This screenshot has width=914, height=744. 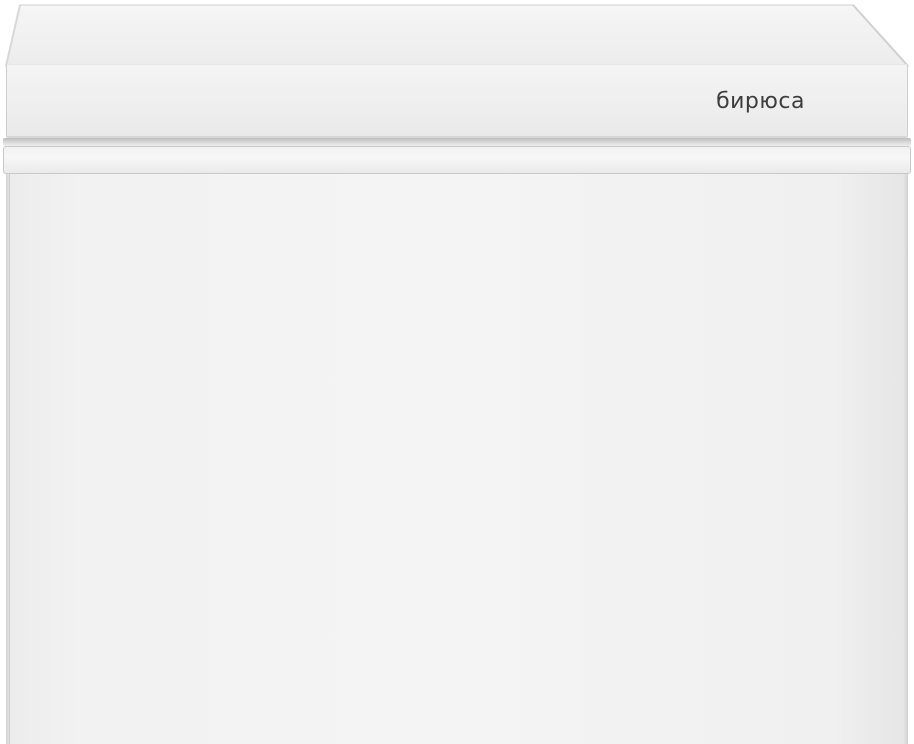 I want to click on cabinet-right-edge, so click(x=906, y=459).